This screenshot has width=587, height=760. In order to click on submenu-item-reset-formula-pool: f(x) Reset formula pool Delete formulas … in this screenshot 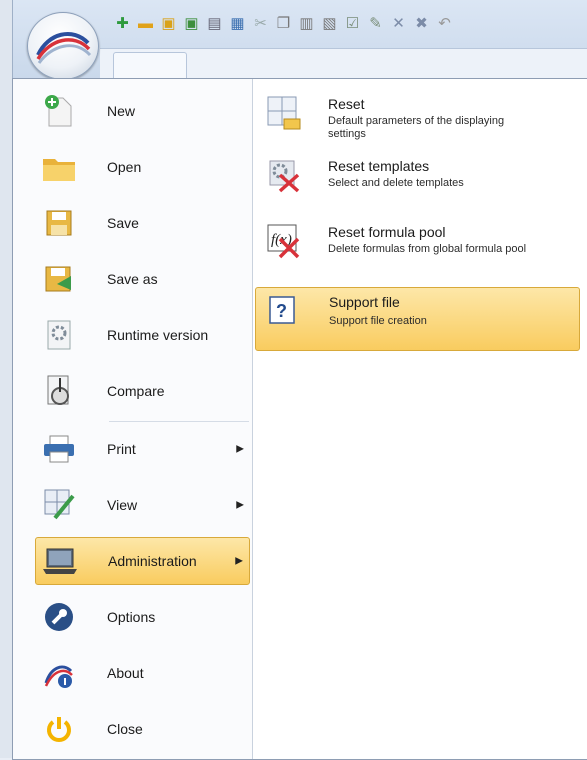, I will do `click(417, 246)`.